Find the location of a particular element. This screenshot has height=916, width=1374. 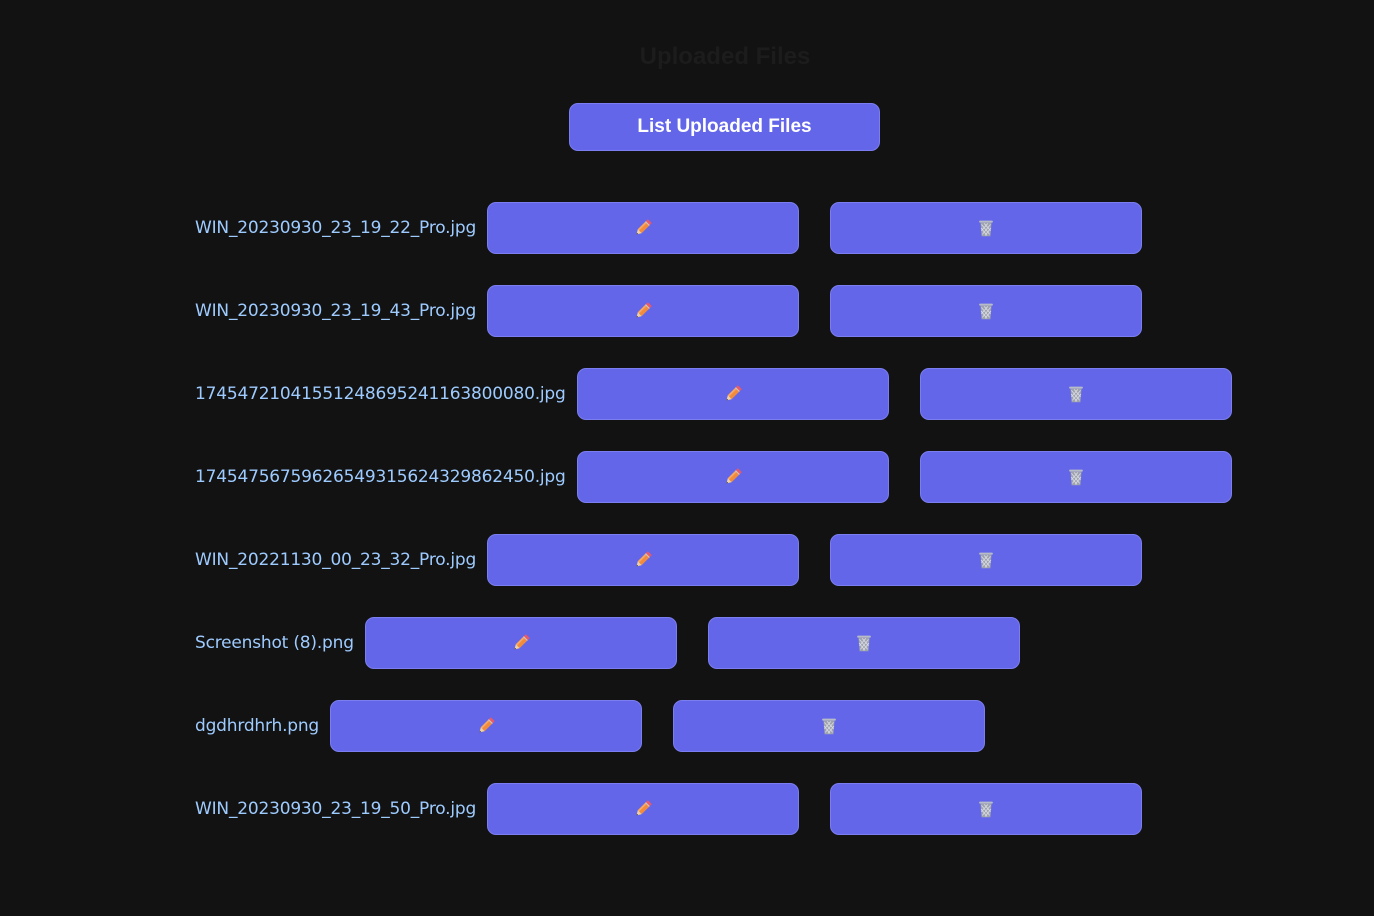

file-row: WIN_20230930_23_19_43_Pro.jpg is located at coordinates (713, 311).